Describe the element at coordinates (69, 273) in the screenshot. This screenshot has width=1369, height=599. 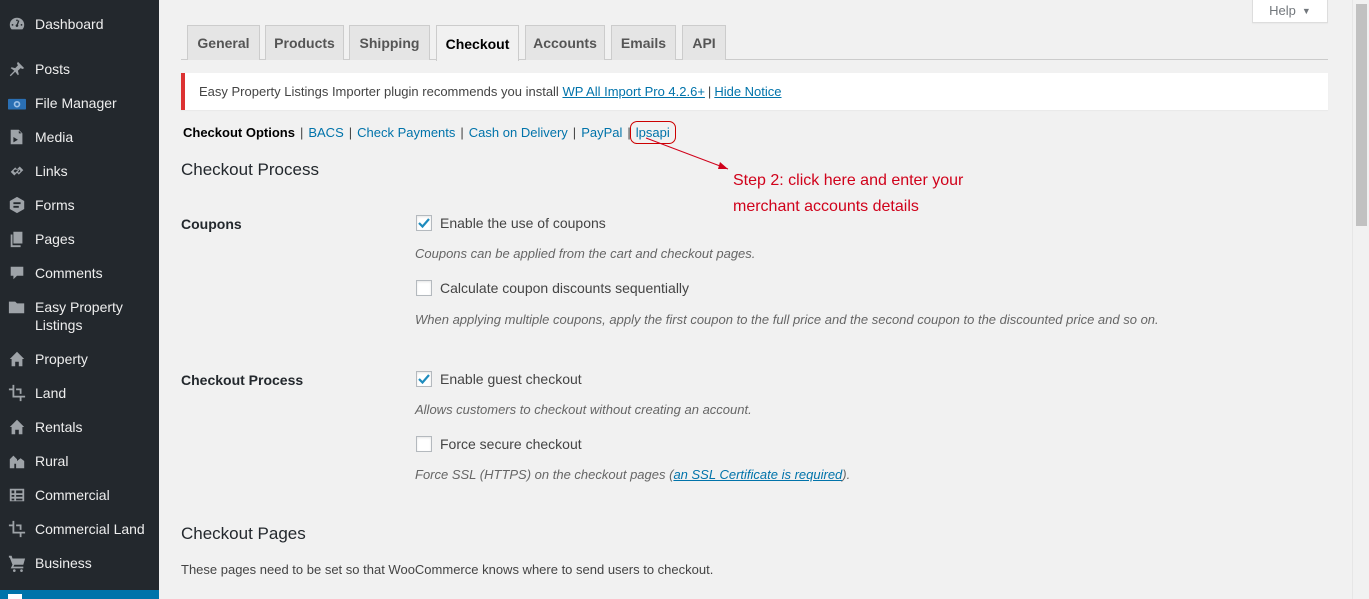
I see `sidebar-item-label: Comments` at that location.